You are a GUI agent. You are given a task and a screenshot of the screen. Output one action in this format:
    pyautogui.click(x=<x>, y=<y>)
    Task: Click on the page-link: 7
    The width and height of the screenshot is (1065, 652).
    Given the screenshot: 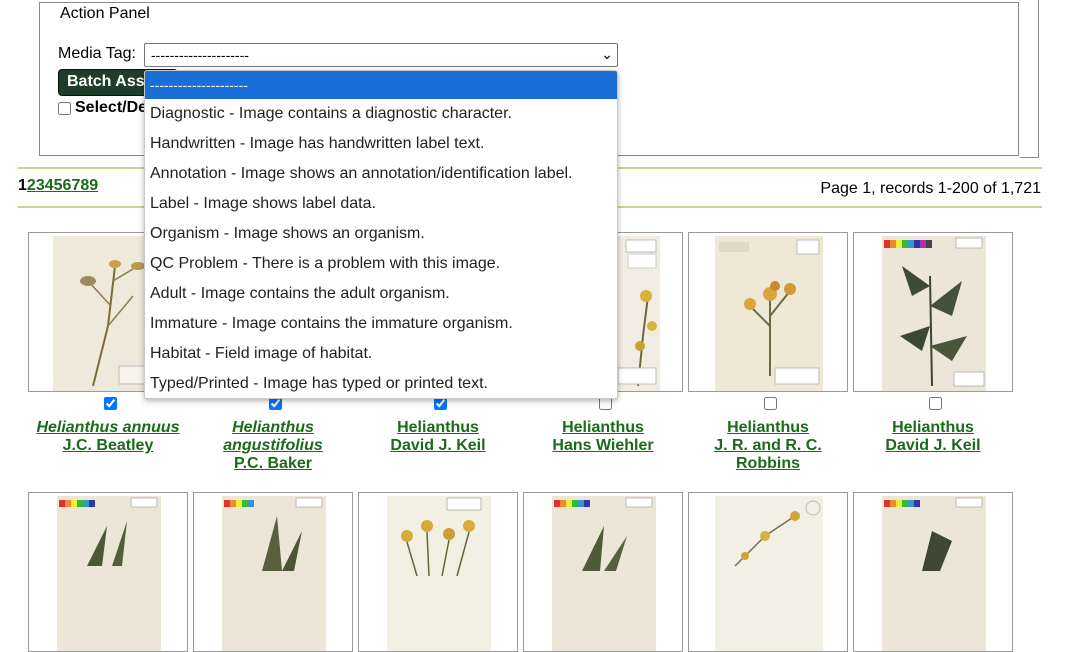 What is the action you would take?
    pyautogui.click(x=75, y=185)
    